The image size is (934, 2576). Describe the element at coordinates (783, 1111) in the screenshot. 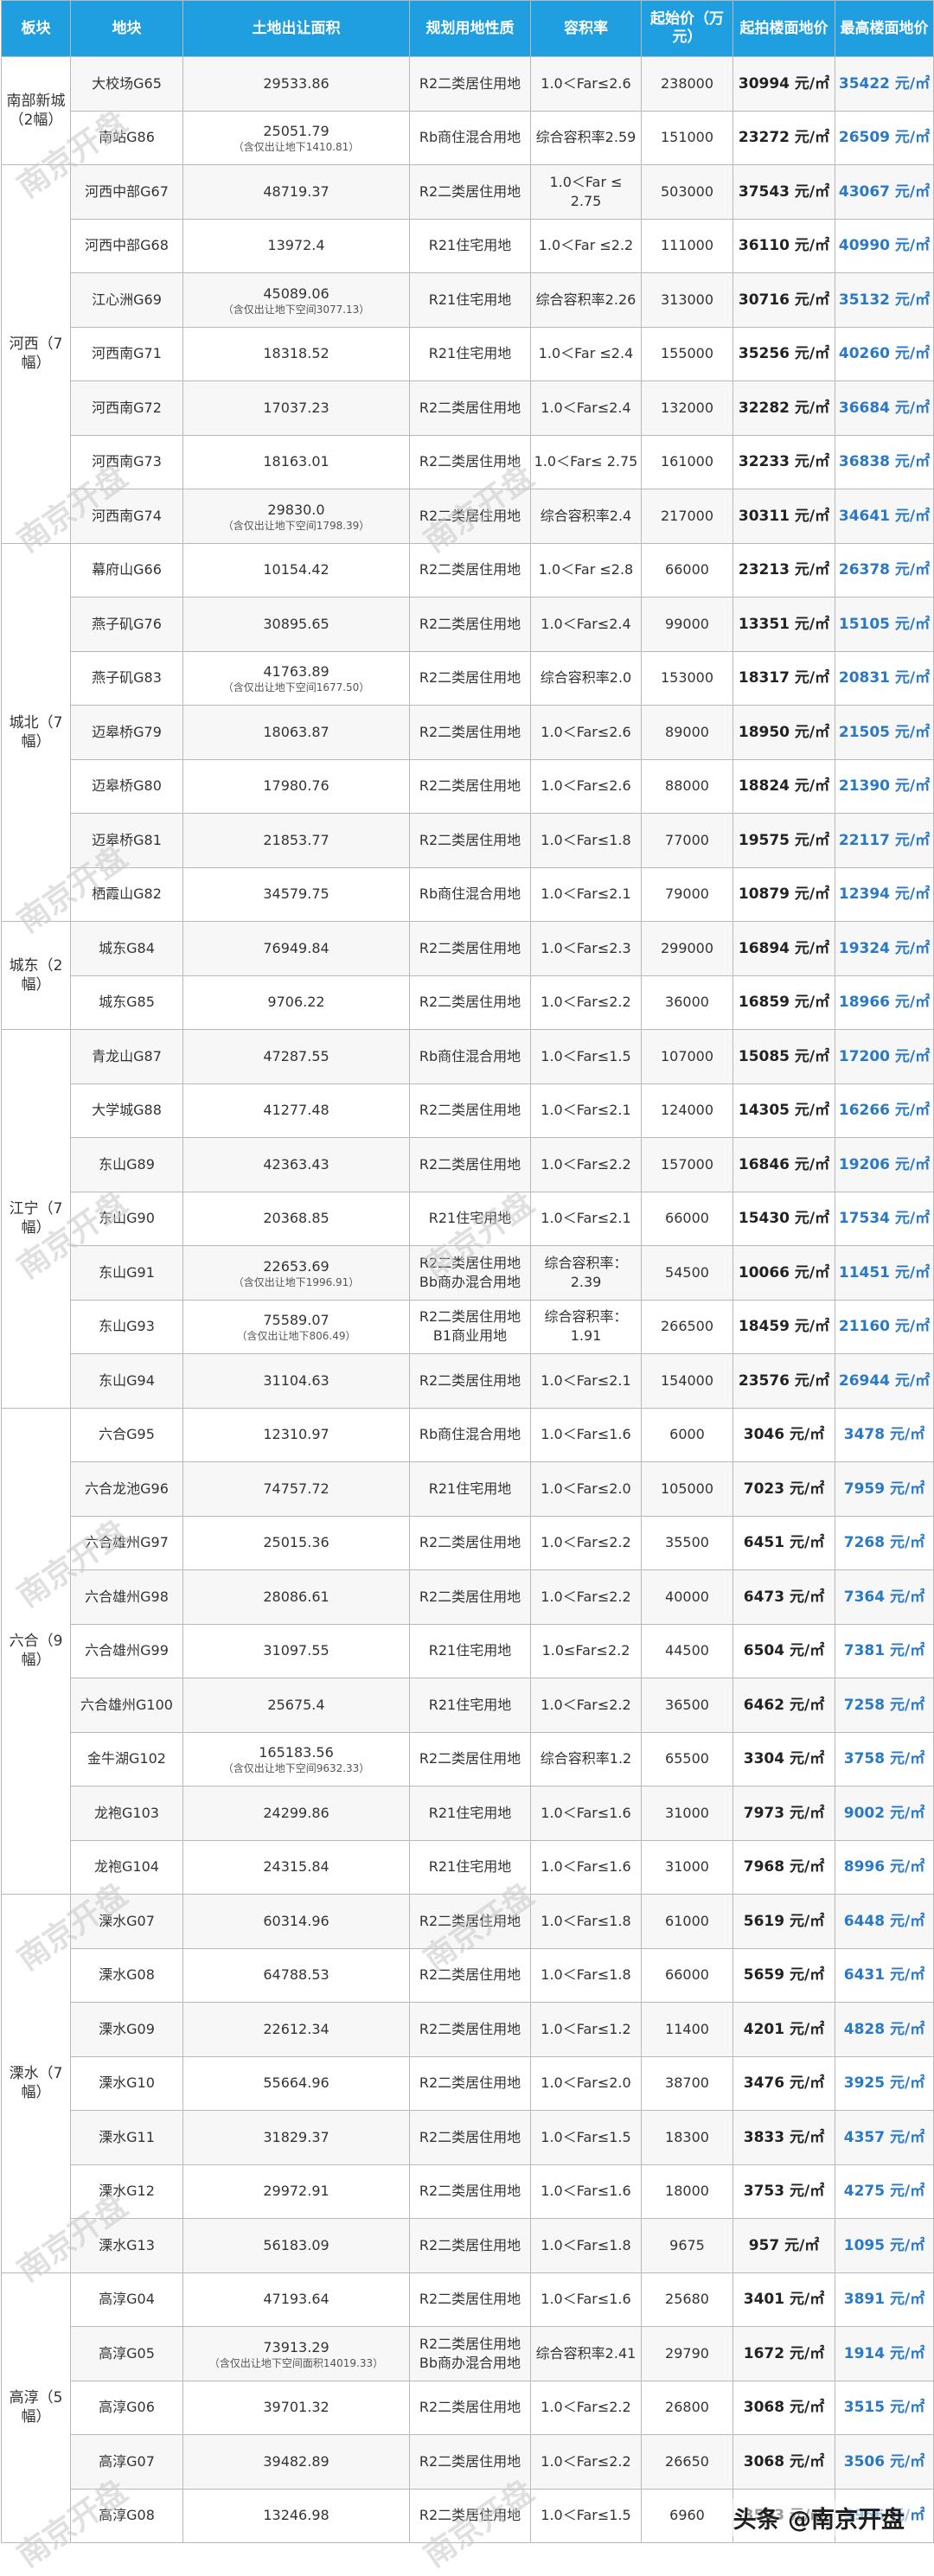

I see `bid-cell: 14305 元/㎡` at that location.